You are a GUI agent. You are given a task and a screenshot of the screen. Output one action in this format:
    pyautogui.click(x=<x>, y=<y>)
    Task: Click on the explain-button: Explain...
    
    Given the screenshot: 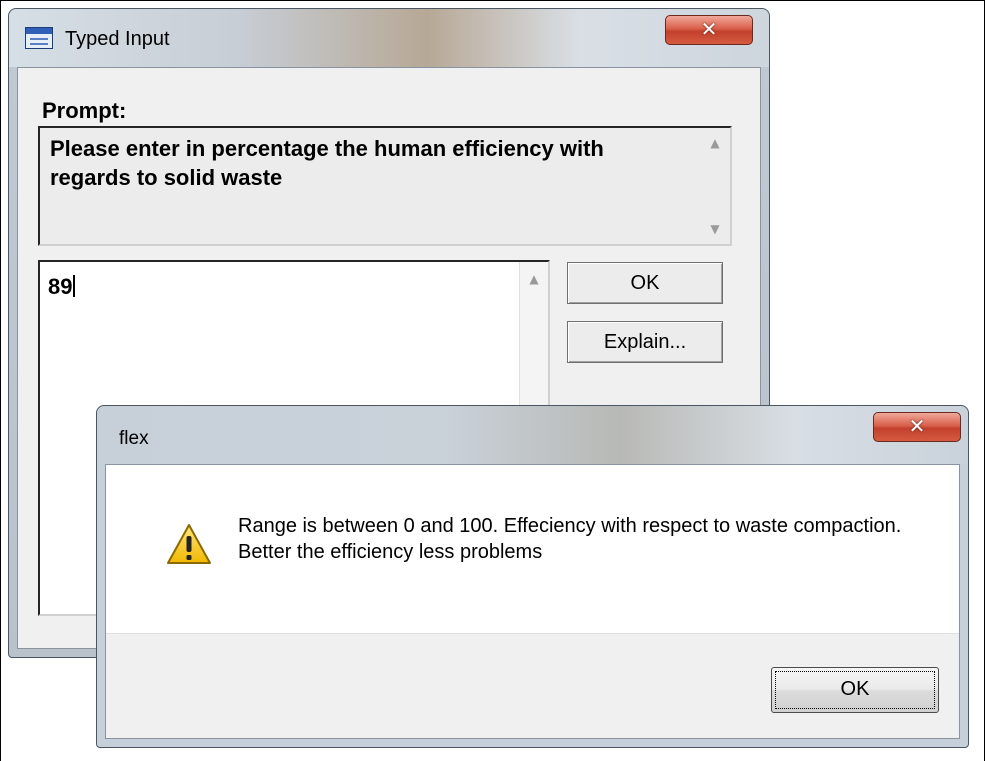 What is the action you would take?
    pyautogui.click(x=645, y=342)
    